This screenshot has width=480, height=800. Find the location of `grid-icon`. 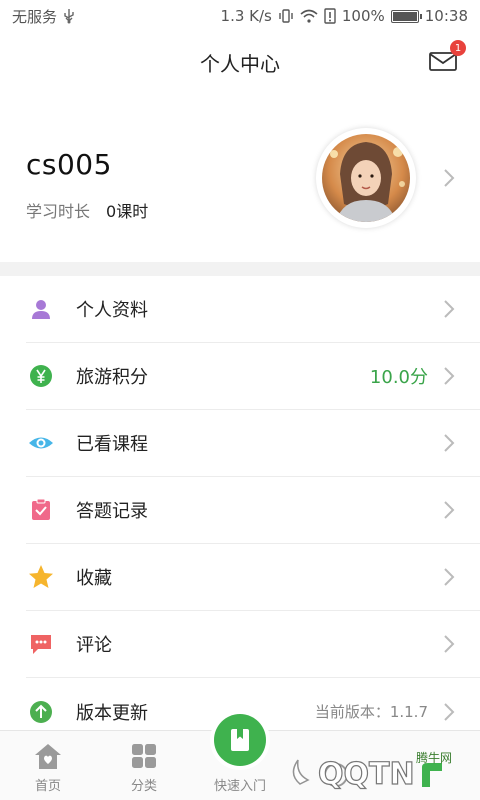

grid-icon is located at coordinates (144, 756).